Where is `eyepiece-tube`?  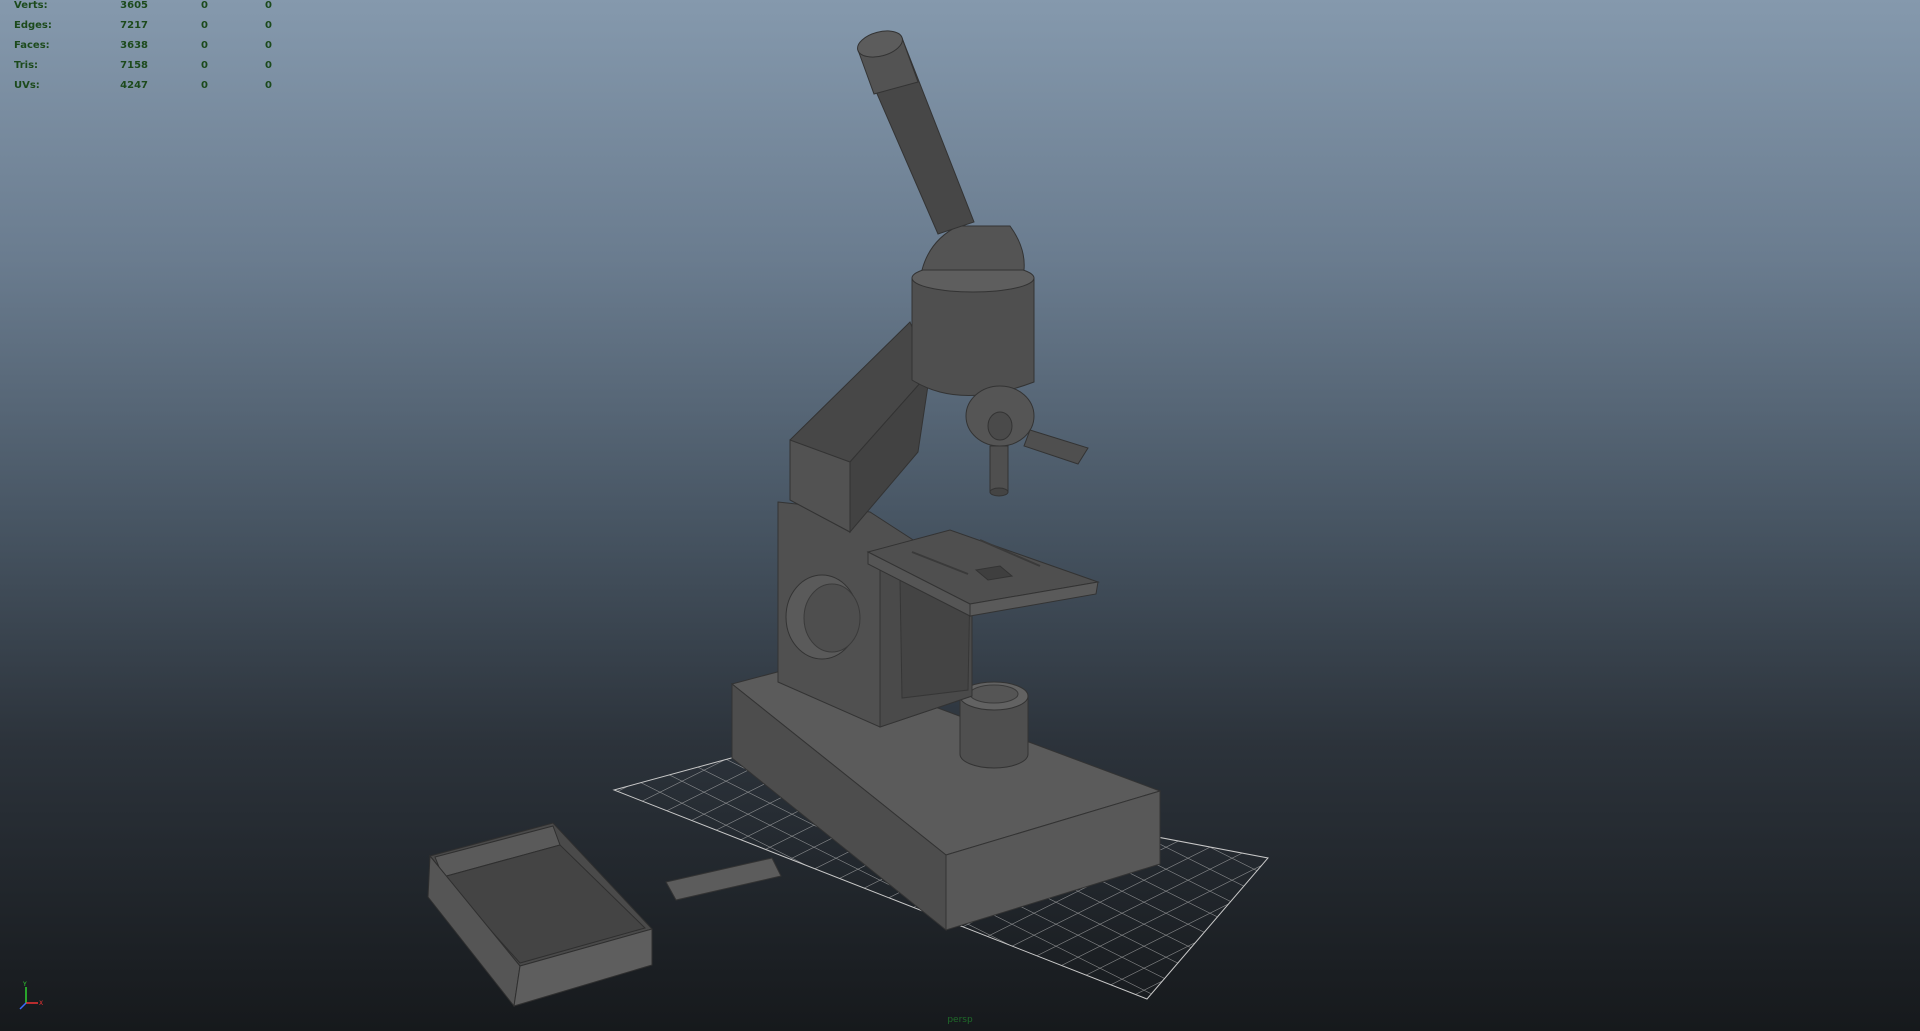 eyepiece-tube is located at coordinates (915, 130).